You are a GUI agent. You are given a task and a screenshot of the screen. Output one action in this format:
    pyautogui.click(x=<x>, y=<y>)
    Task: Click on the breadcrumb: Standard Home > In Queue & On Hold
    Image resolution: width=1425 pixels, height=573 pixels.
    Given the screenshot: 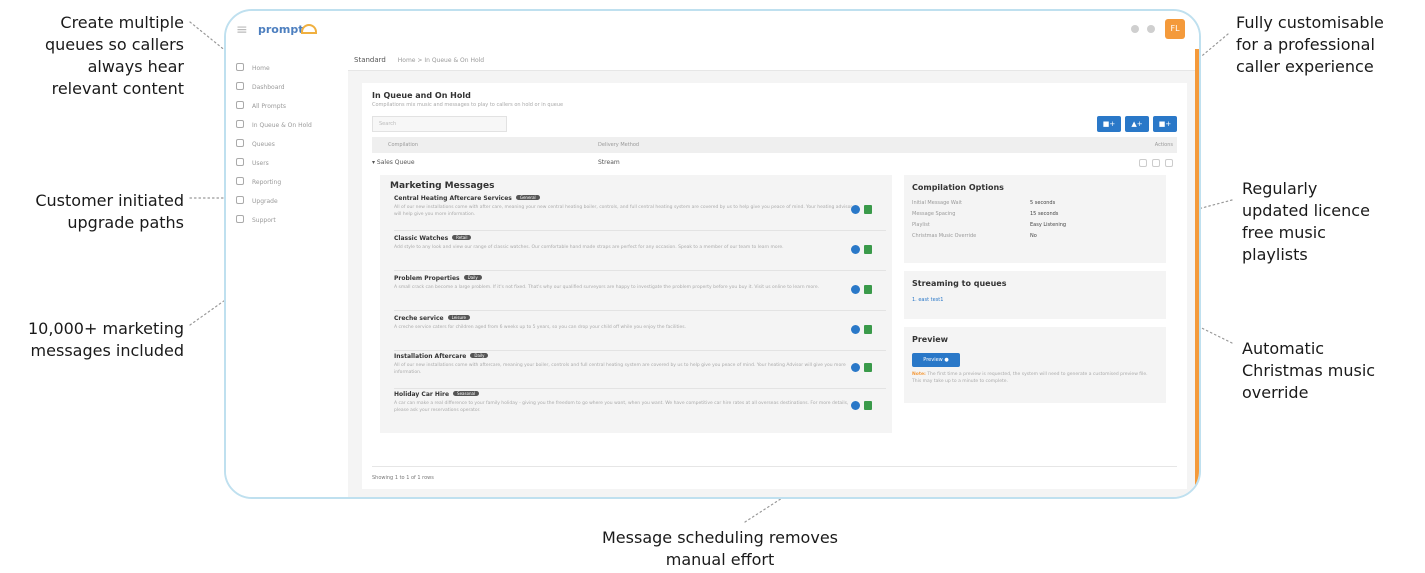 What is the action you would take?
    pyautogui.click(x=771, y=60)
    